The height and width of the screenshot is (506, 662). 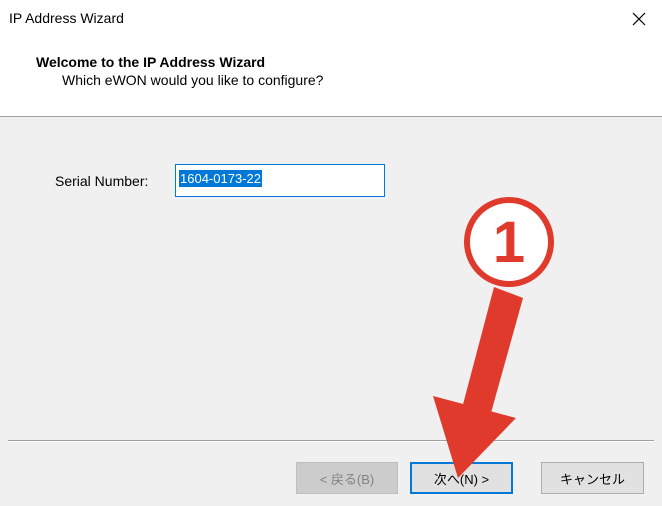 What do you see at coordinates (592, 478) in the screenshot?
I see `cancel-button: キャンセル` at bounding box center [592, 478].